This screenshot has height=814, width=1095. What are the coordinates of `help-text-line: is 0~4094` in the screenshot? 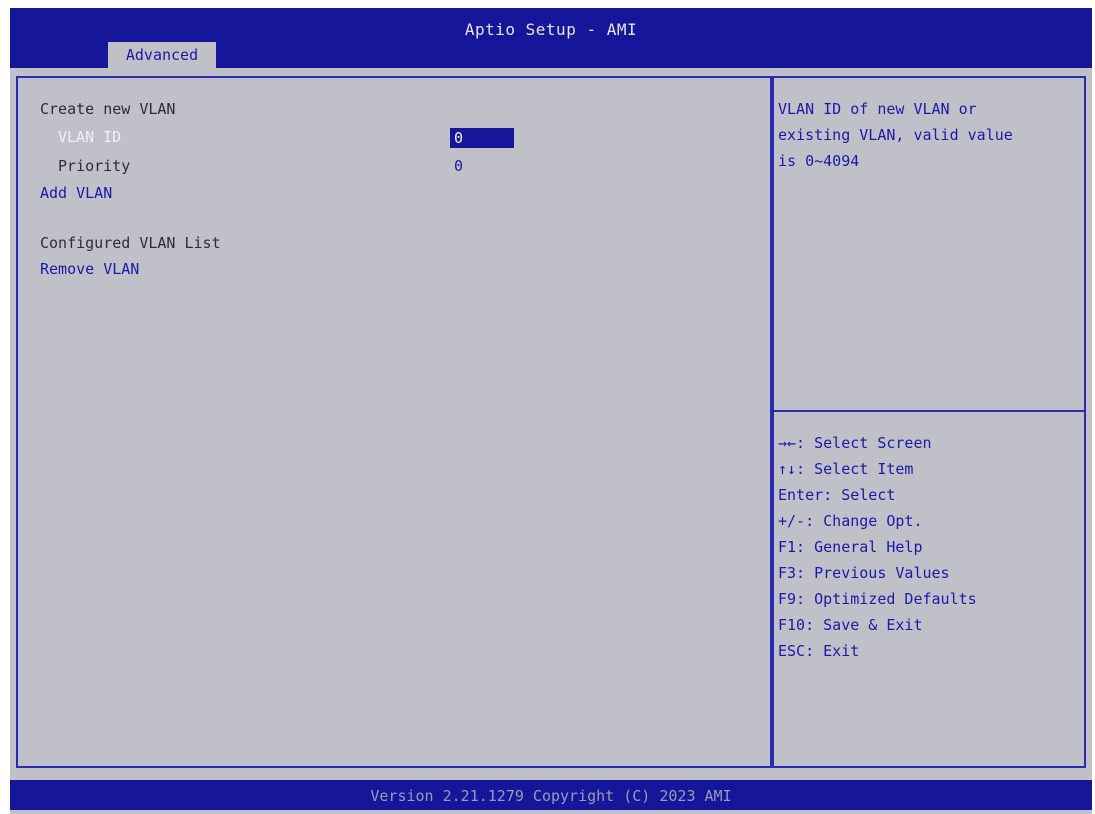 It's located at (819, 161).